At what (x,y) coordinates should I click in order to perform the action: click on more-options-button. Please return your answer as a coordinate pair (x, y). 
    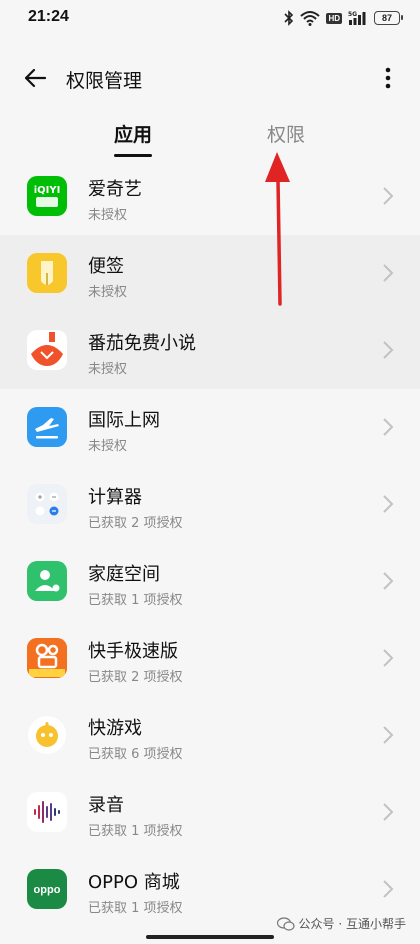
    Looking at the image, I should click on (388, 78).